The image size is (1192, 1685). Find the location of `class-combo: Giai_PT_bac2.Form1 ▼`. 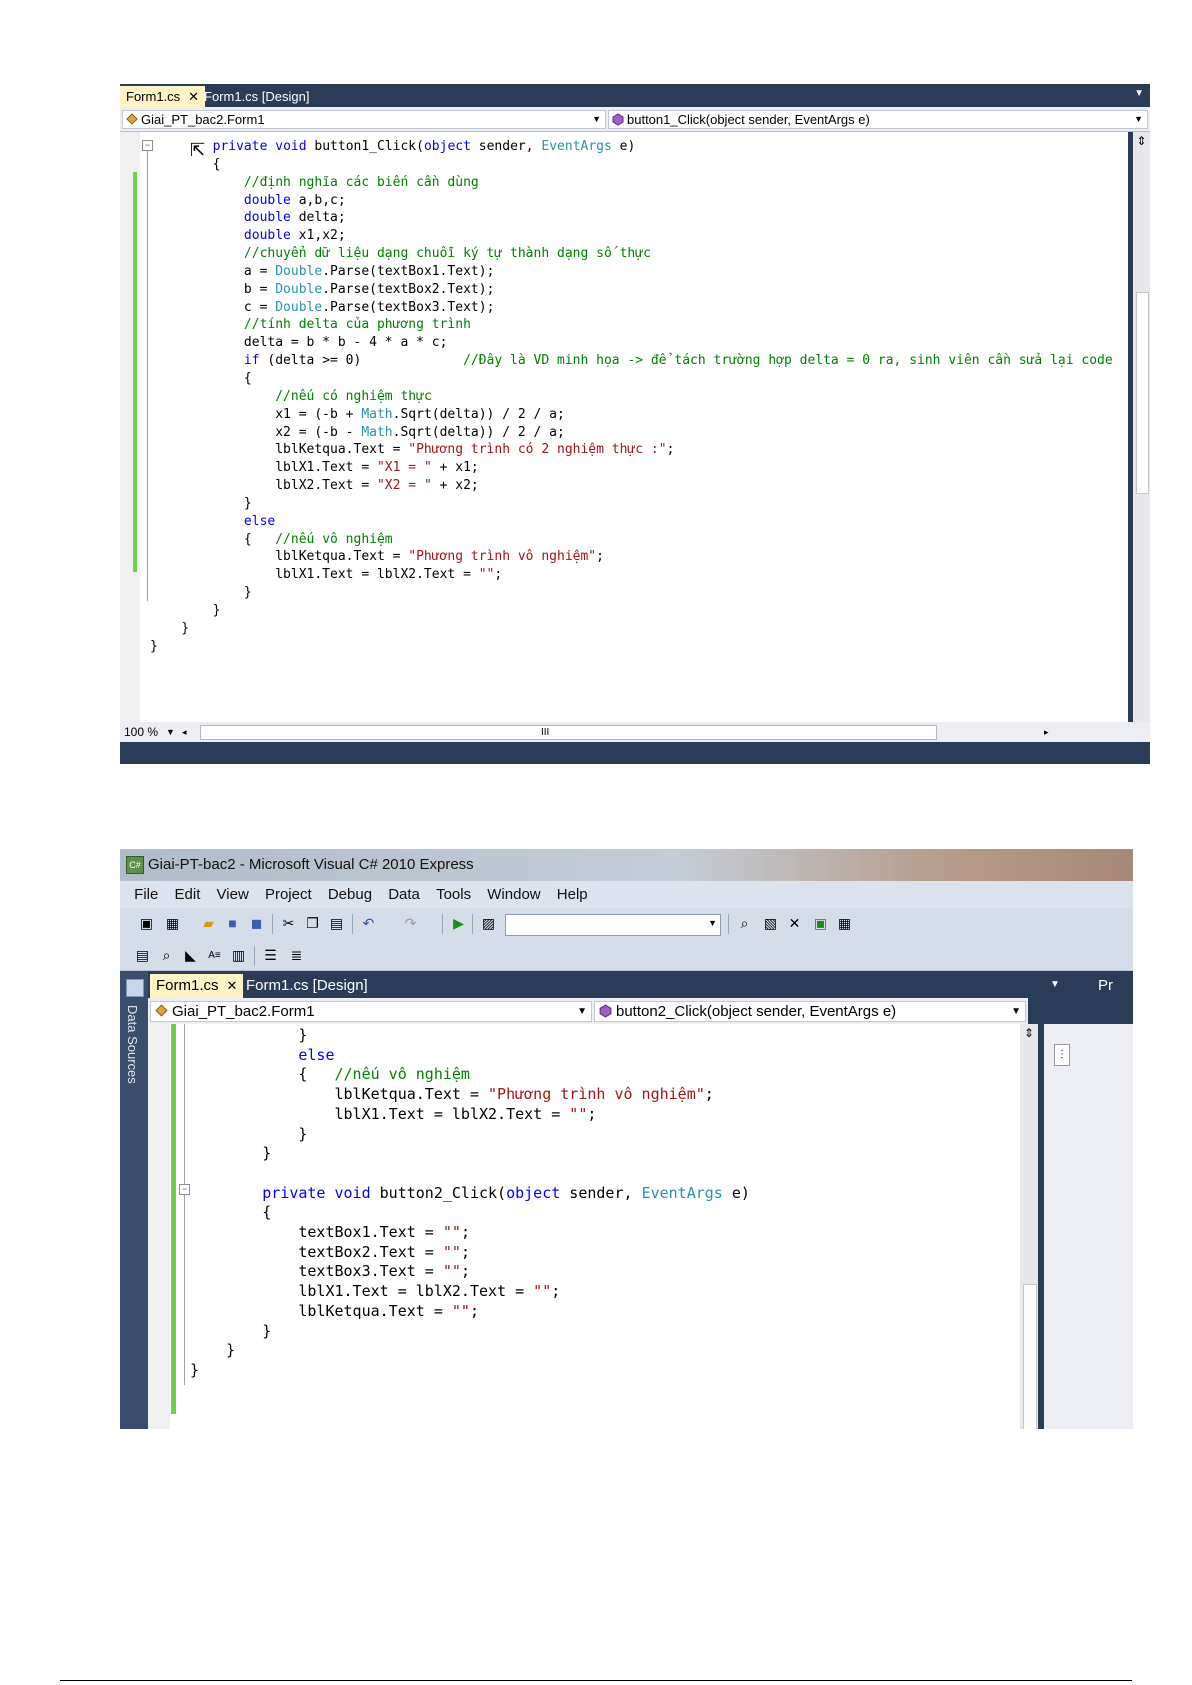

class-combo: Giai_PT_bac2.Form1 ▼ is located at coordinates (371, 1011).